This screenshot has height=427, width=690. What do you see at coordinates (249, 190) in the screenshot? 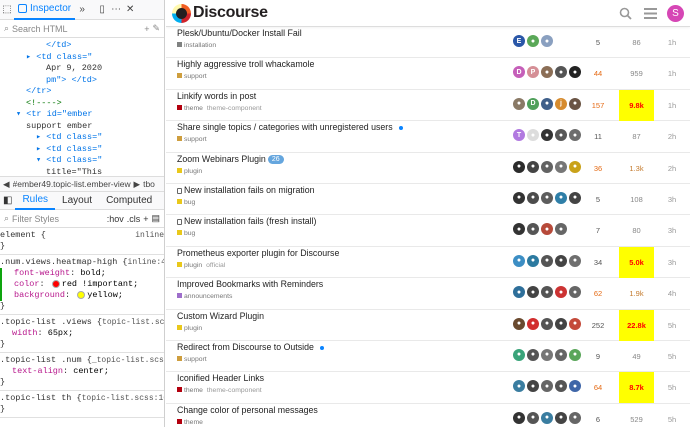
I see `topic-title-text: New installation fails on migration` at bounding box center [249, 190].